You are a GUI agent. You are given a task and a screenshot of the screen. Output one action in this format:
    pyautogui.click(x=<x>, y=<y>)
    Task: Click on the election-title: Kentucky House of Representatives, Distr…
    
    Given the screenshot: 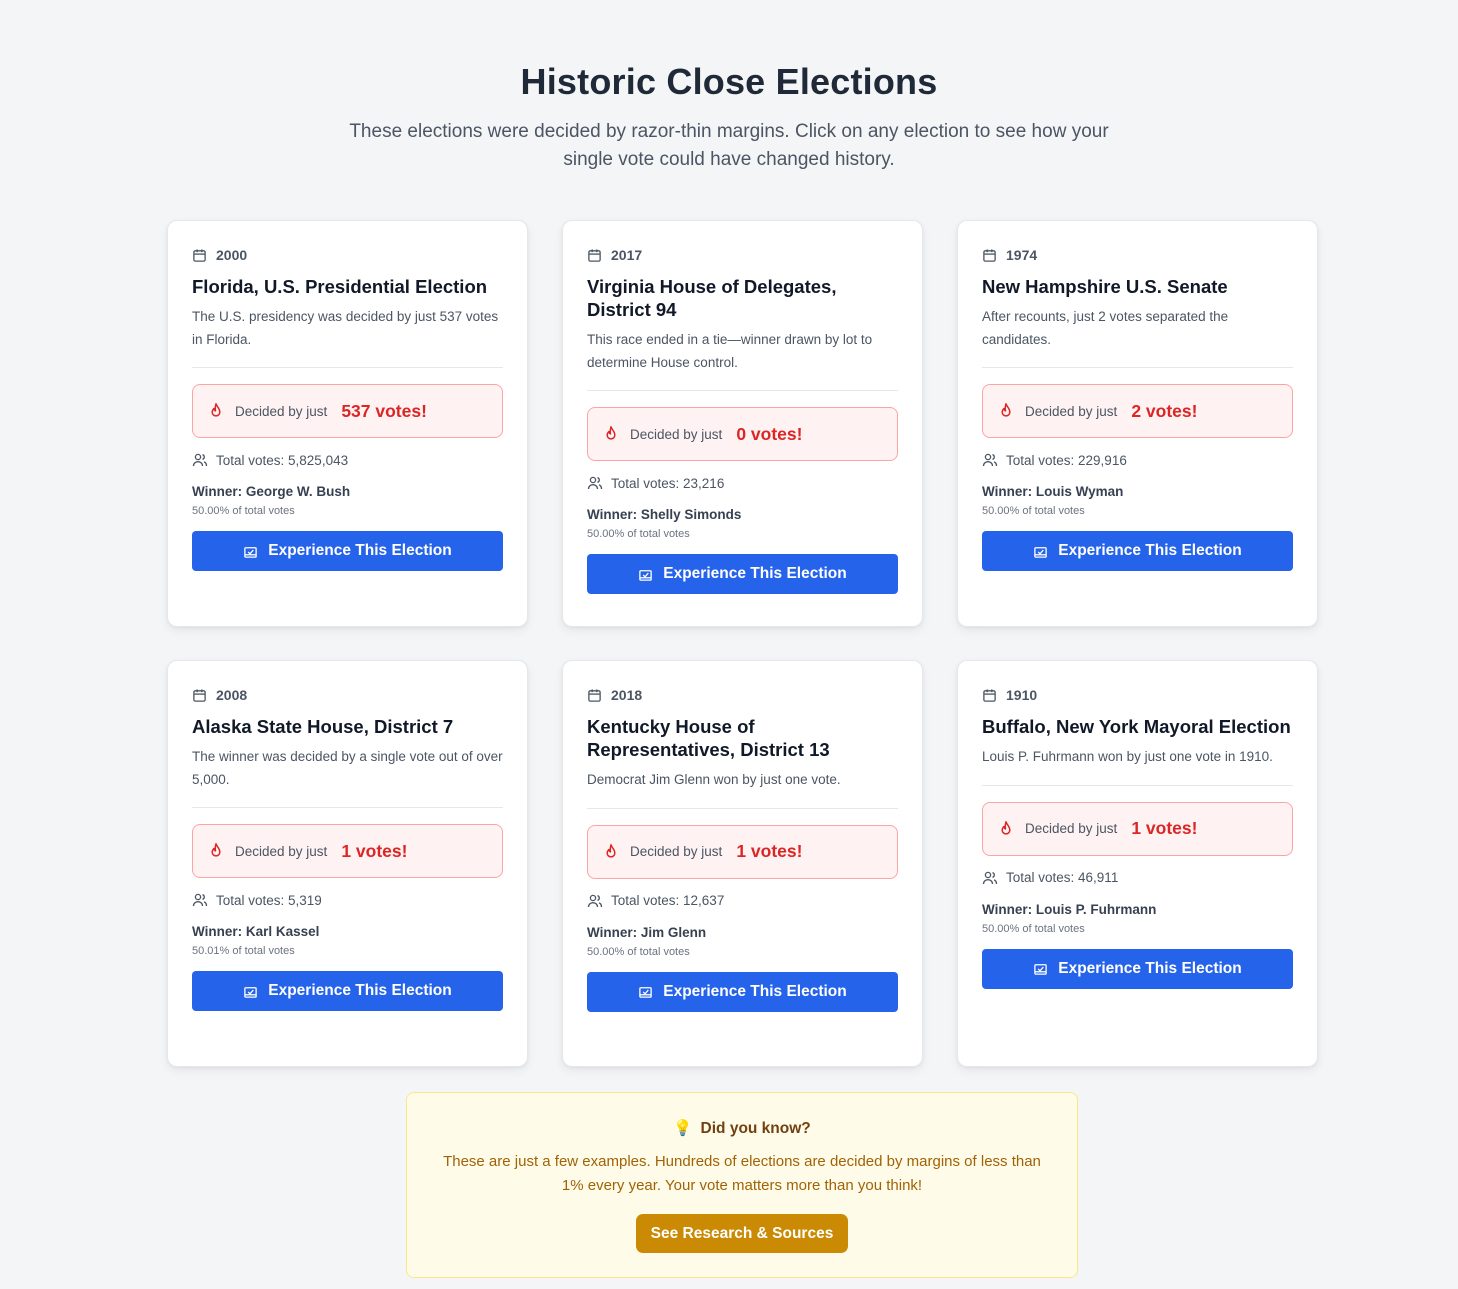 What is the action you would take?
    pyautogui.click(x=708, y=738)
    